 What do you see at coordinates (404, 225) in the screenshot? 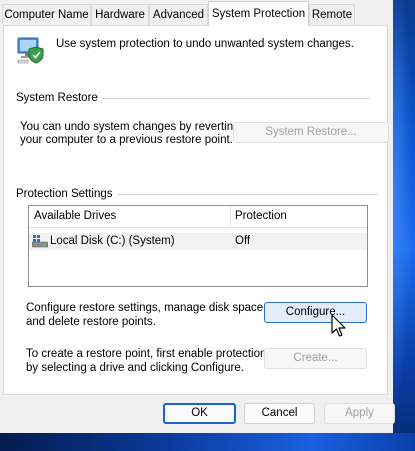
I see `desktop-wallpaper` at bounding box center [404, 225].